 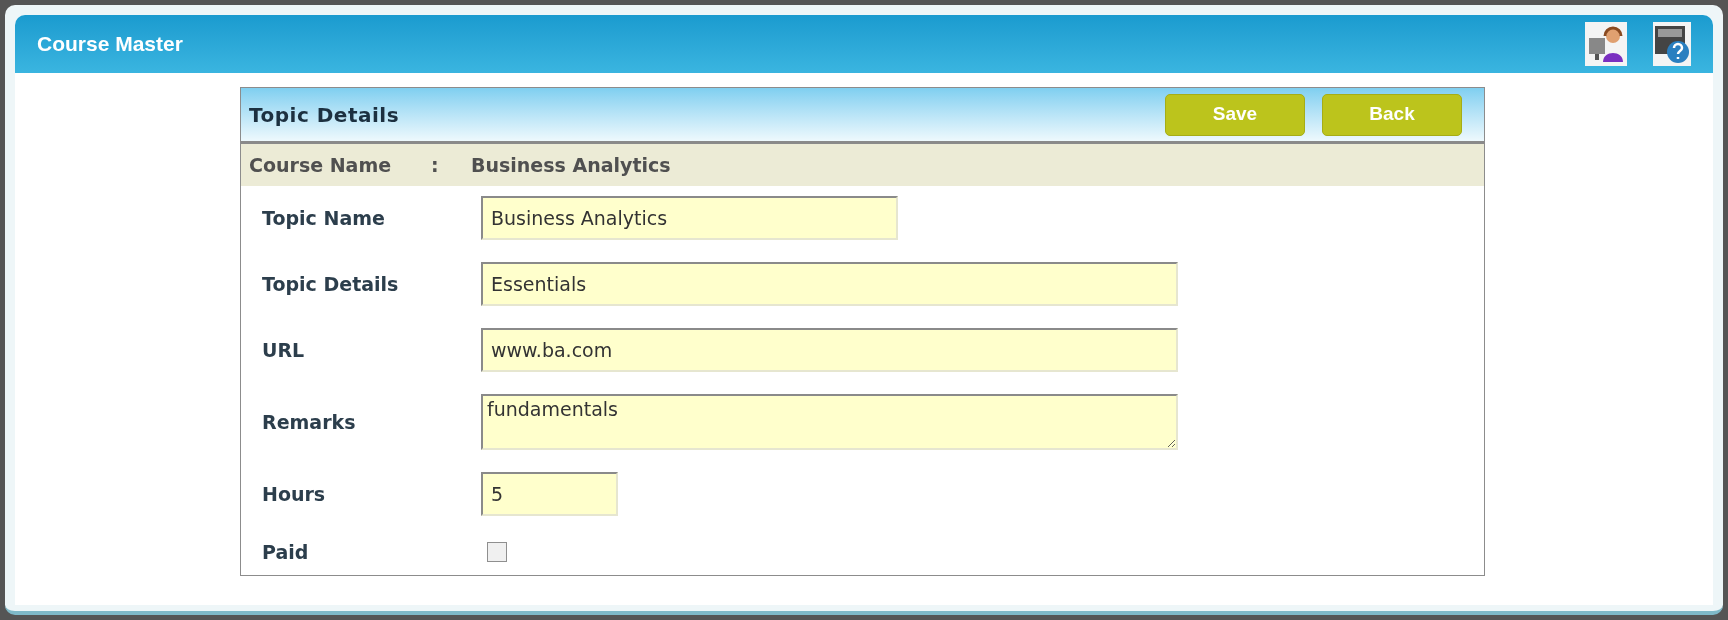 What do you see at coordinates (331, 284) in the screenshot?
I see `field-label: Topic Details` at bounding box center [331, 284].